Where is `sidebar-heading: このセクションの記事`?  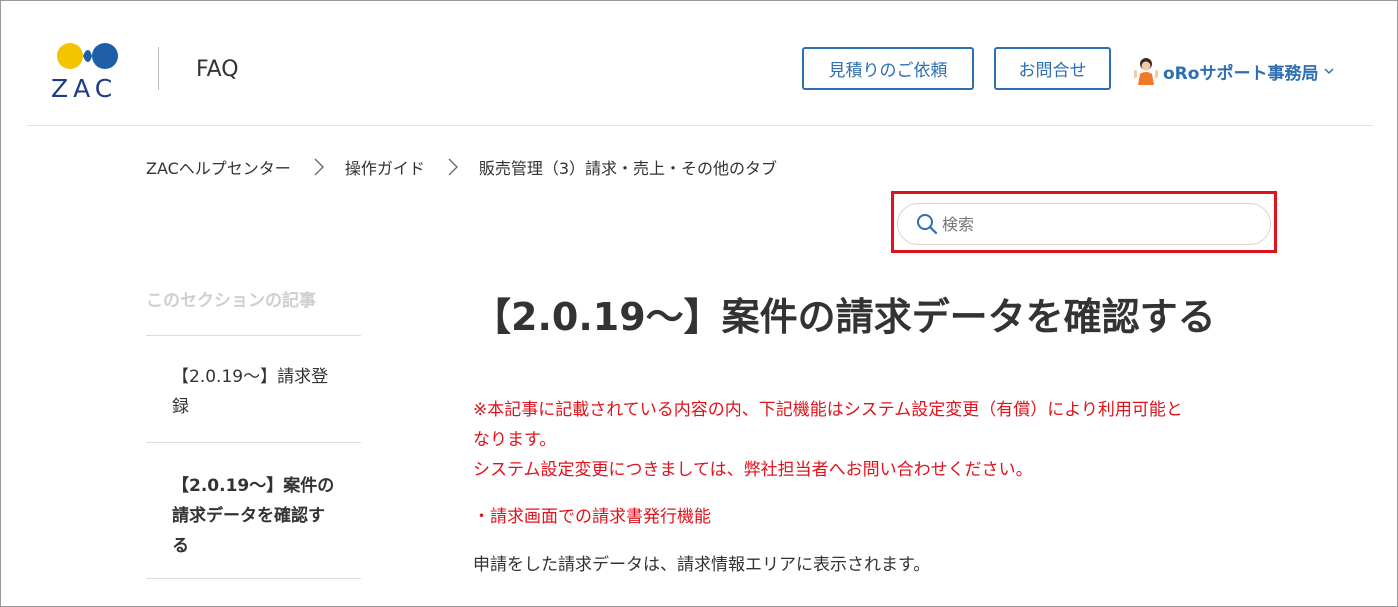
sidebar-heading: このセクションの記事 is located at coordinates (253, 308).